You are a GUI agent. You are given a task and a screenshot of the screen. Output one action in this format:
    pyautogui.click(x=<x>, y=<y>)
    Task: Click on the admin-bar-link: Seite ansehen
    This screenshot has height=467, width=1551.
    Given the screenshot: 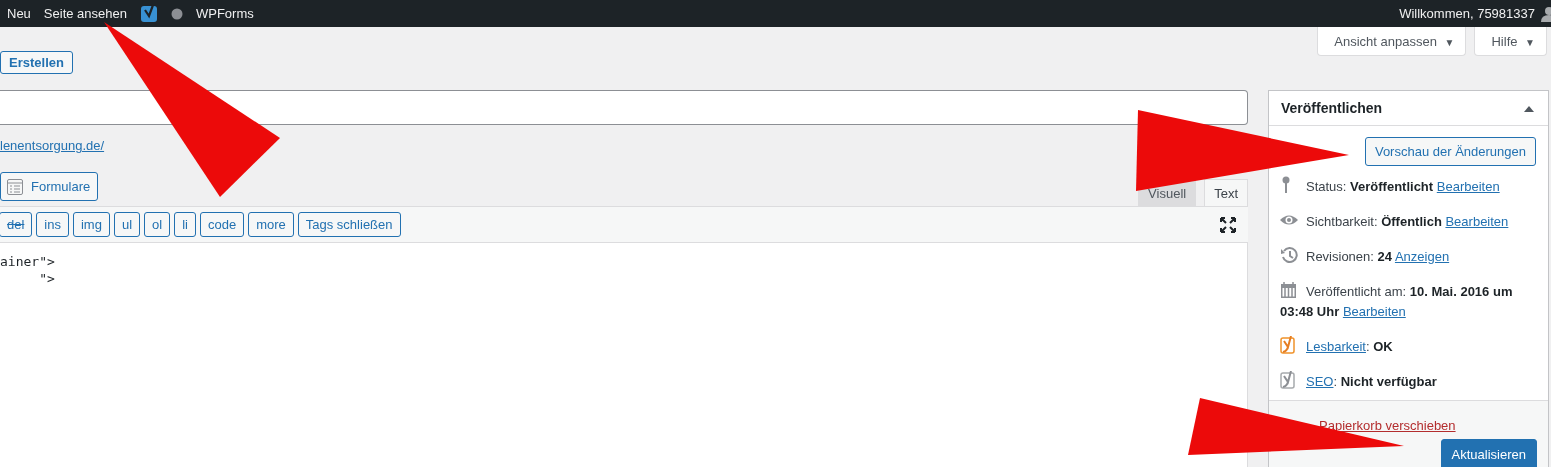 What is the action you would take?
    pyautogui.click(x=85, y=13)
    